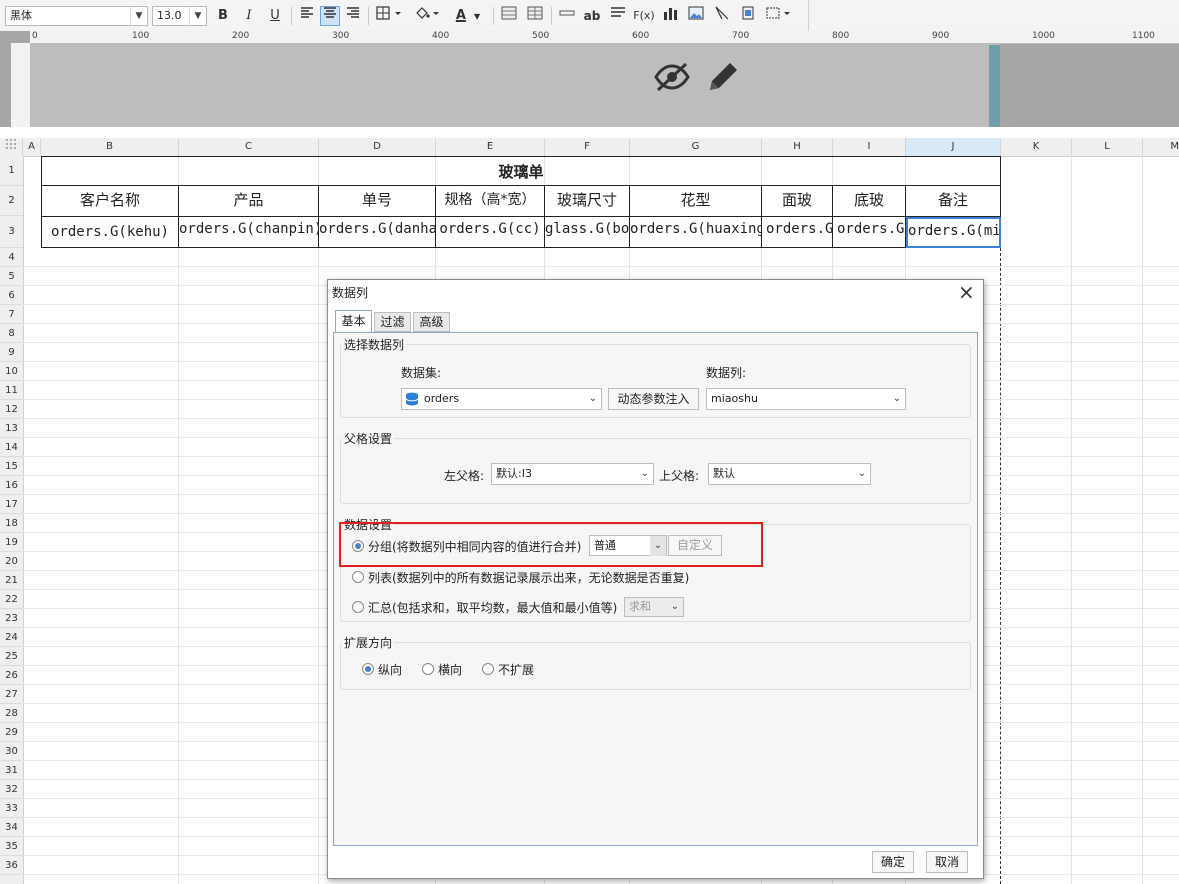  Describe the element at coordinates (587, 201) in the screenshot. I see `header-cell: 玻璃尺寸` at that location.